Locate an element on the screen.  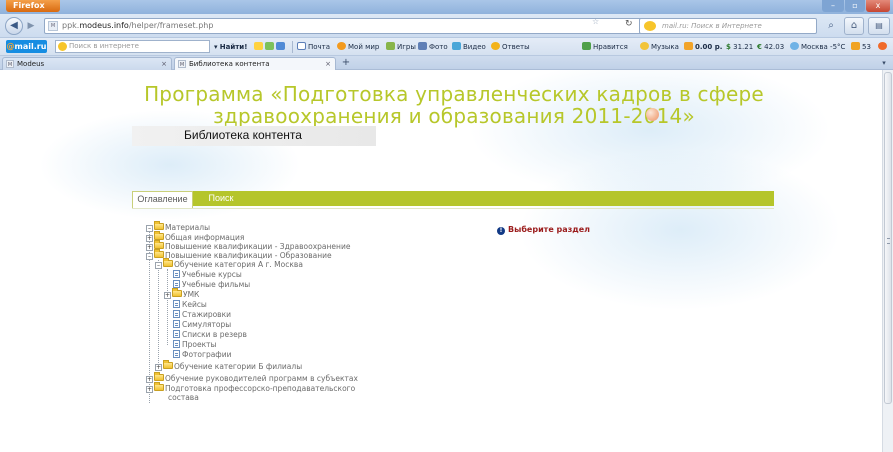
firefox-menu-button: Firefox is located at coordinates (33, 6).